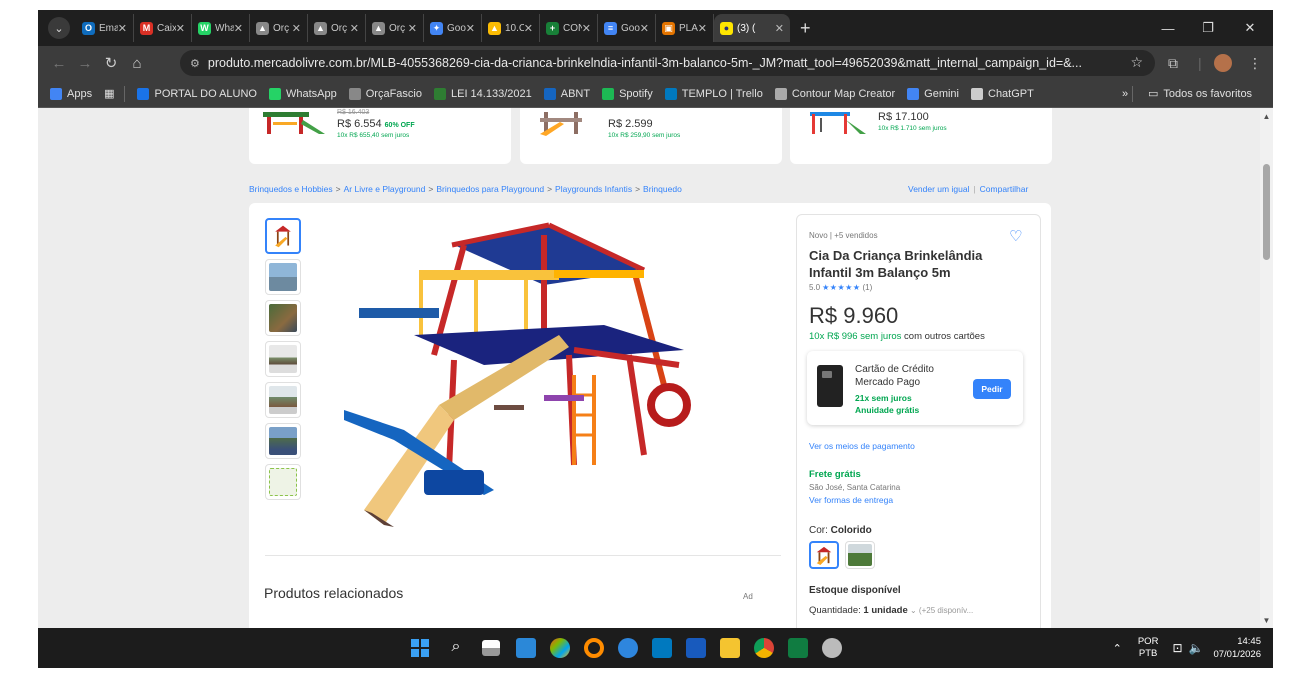 The image size is (1293, 675). Describe the element at coordinates (834, 93) in the screenshot. I see `bookmark-contour-map-creator: Contour Map Creator` at that location.